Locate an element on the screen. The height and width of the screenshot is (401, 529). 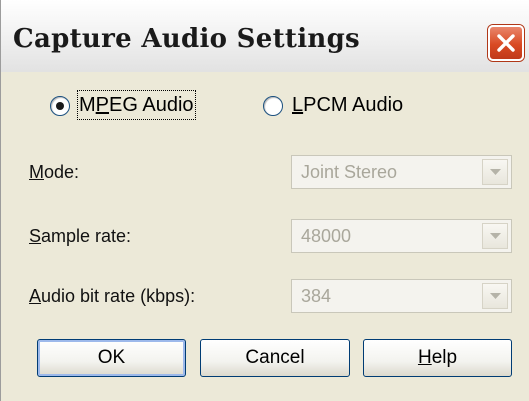
audio-bit-rate-value: 384 is located at coordinates (316, 296).